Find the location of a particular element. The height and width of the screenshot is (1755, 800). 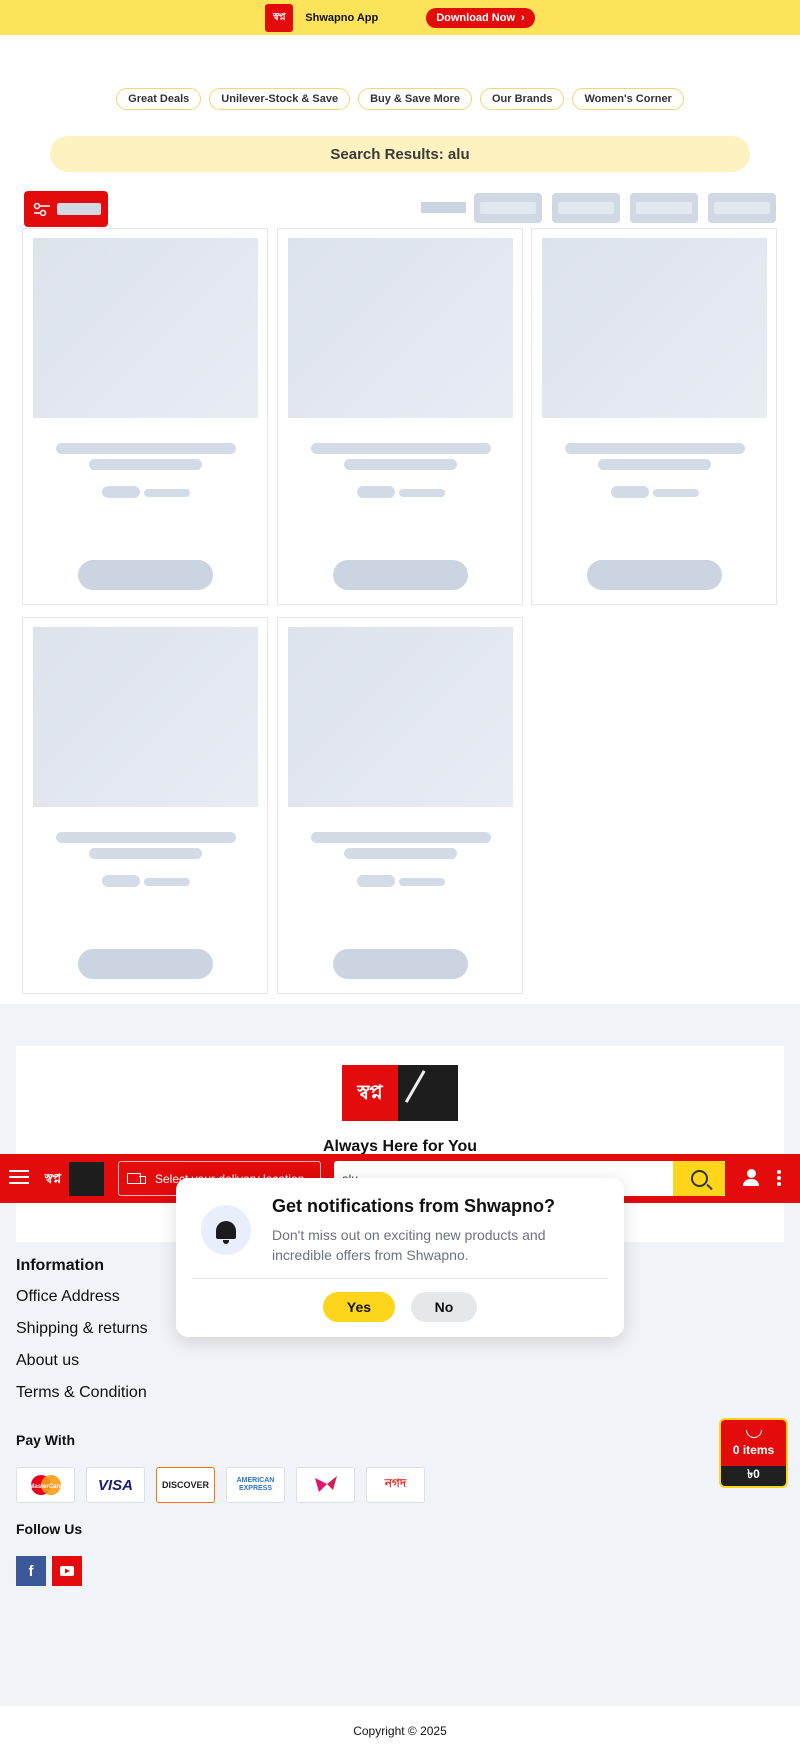

floating-cart: 0 items ৳0 is located at coordinates (753, 1453).